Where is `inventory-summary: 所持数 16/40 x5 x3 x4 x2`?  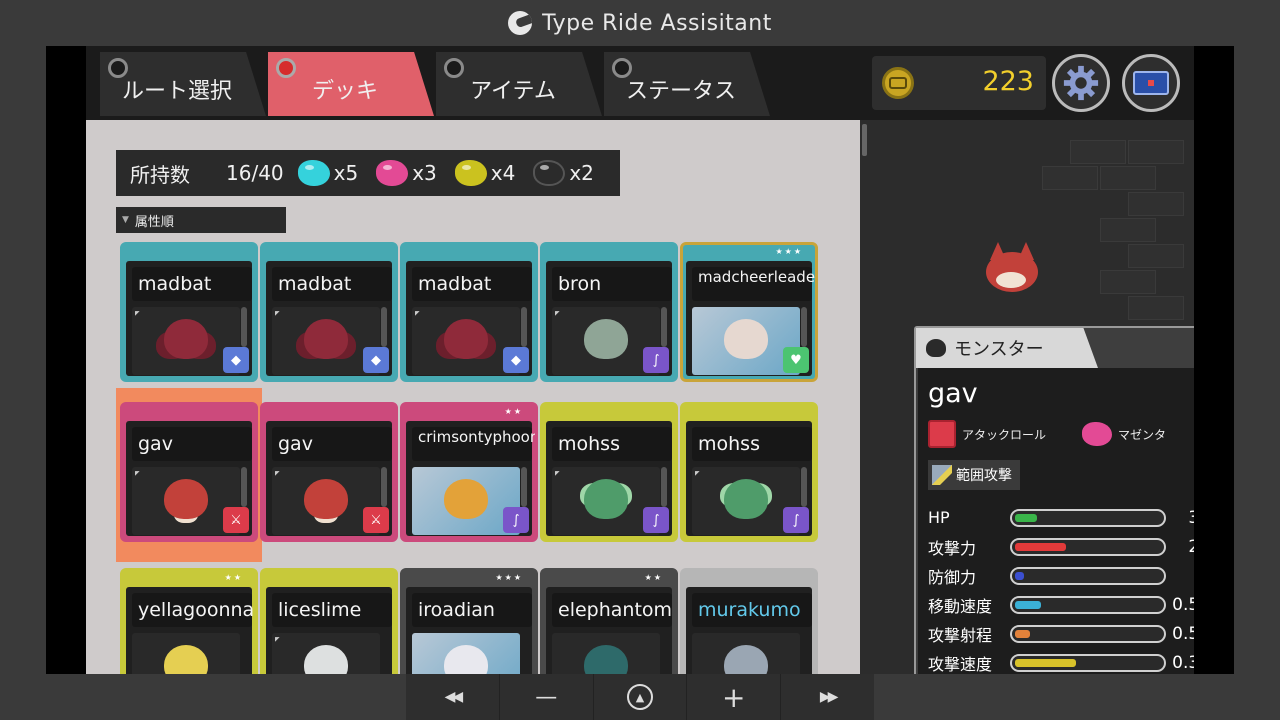
inventory-summary: 所持数 16/40 x5 x3 x4 x2 is located at coordinates (368, 173).